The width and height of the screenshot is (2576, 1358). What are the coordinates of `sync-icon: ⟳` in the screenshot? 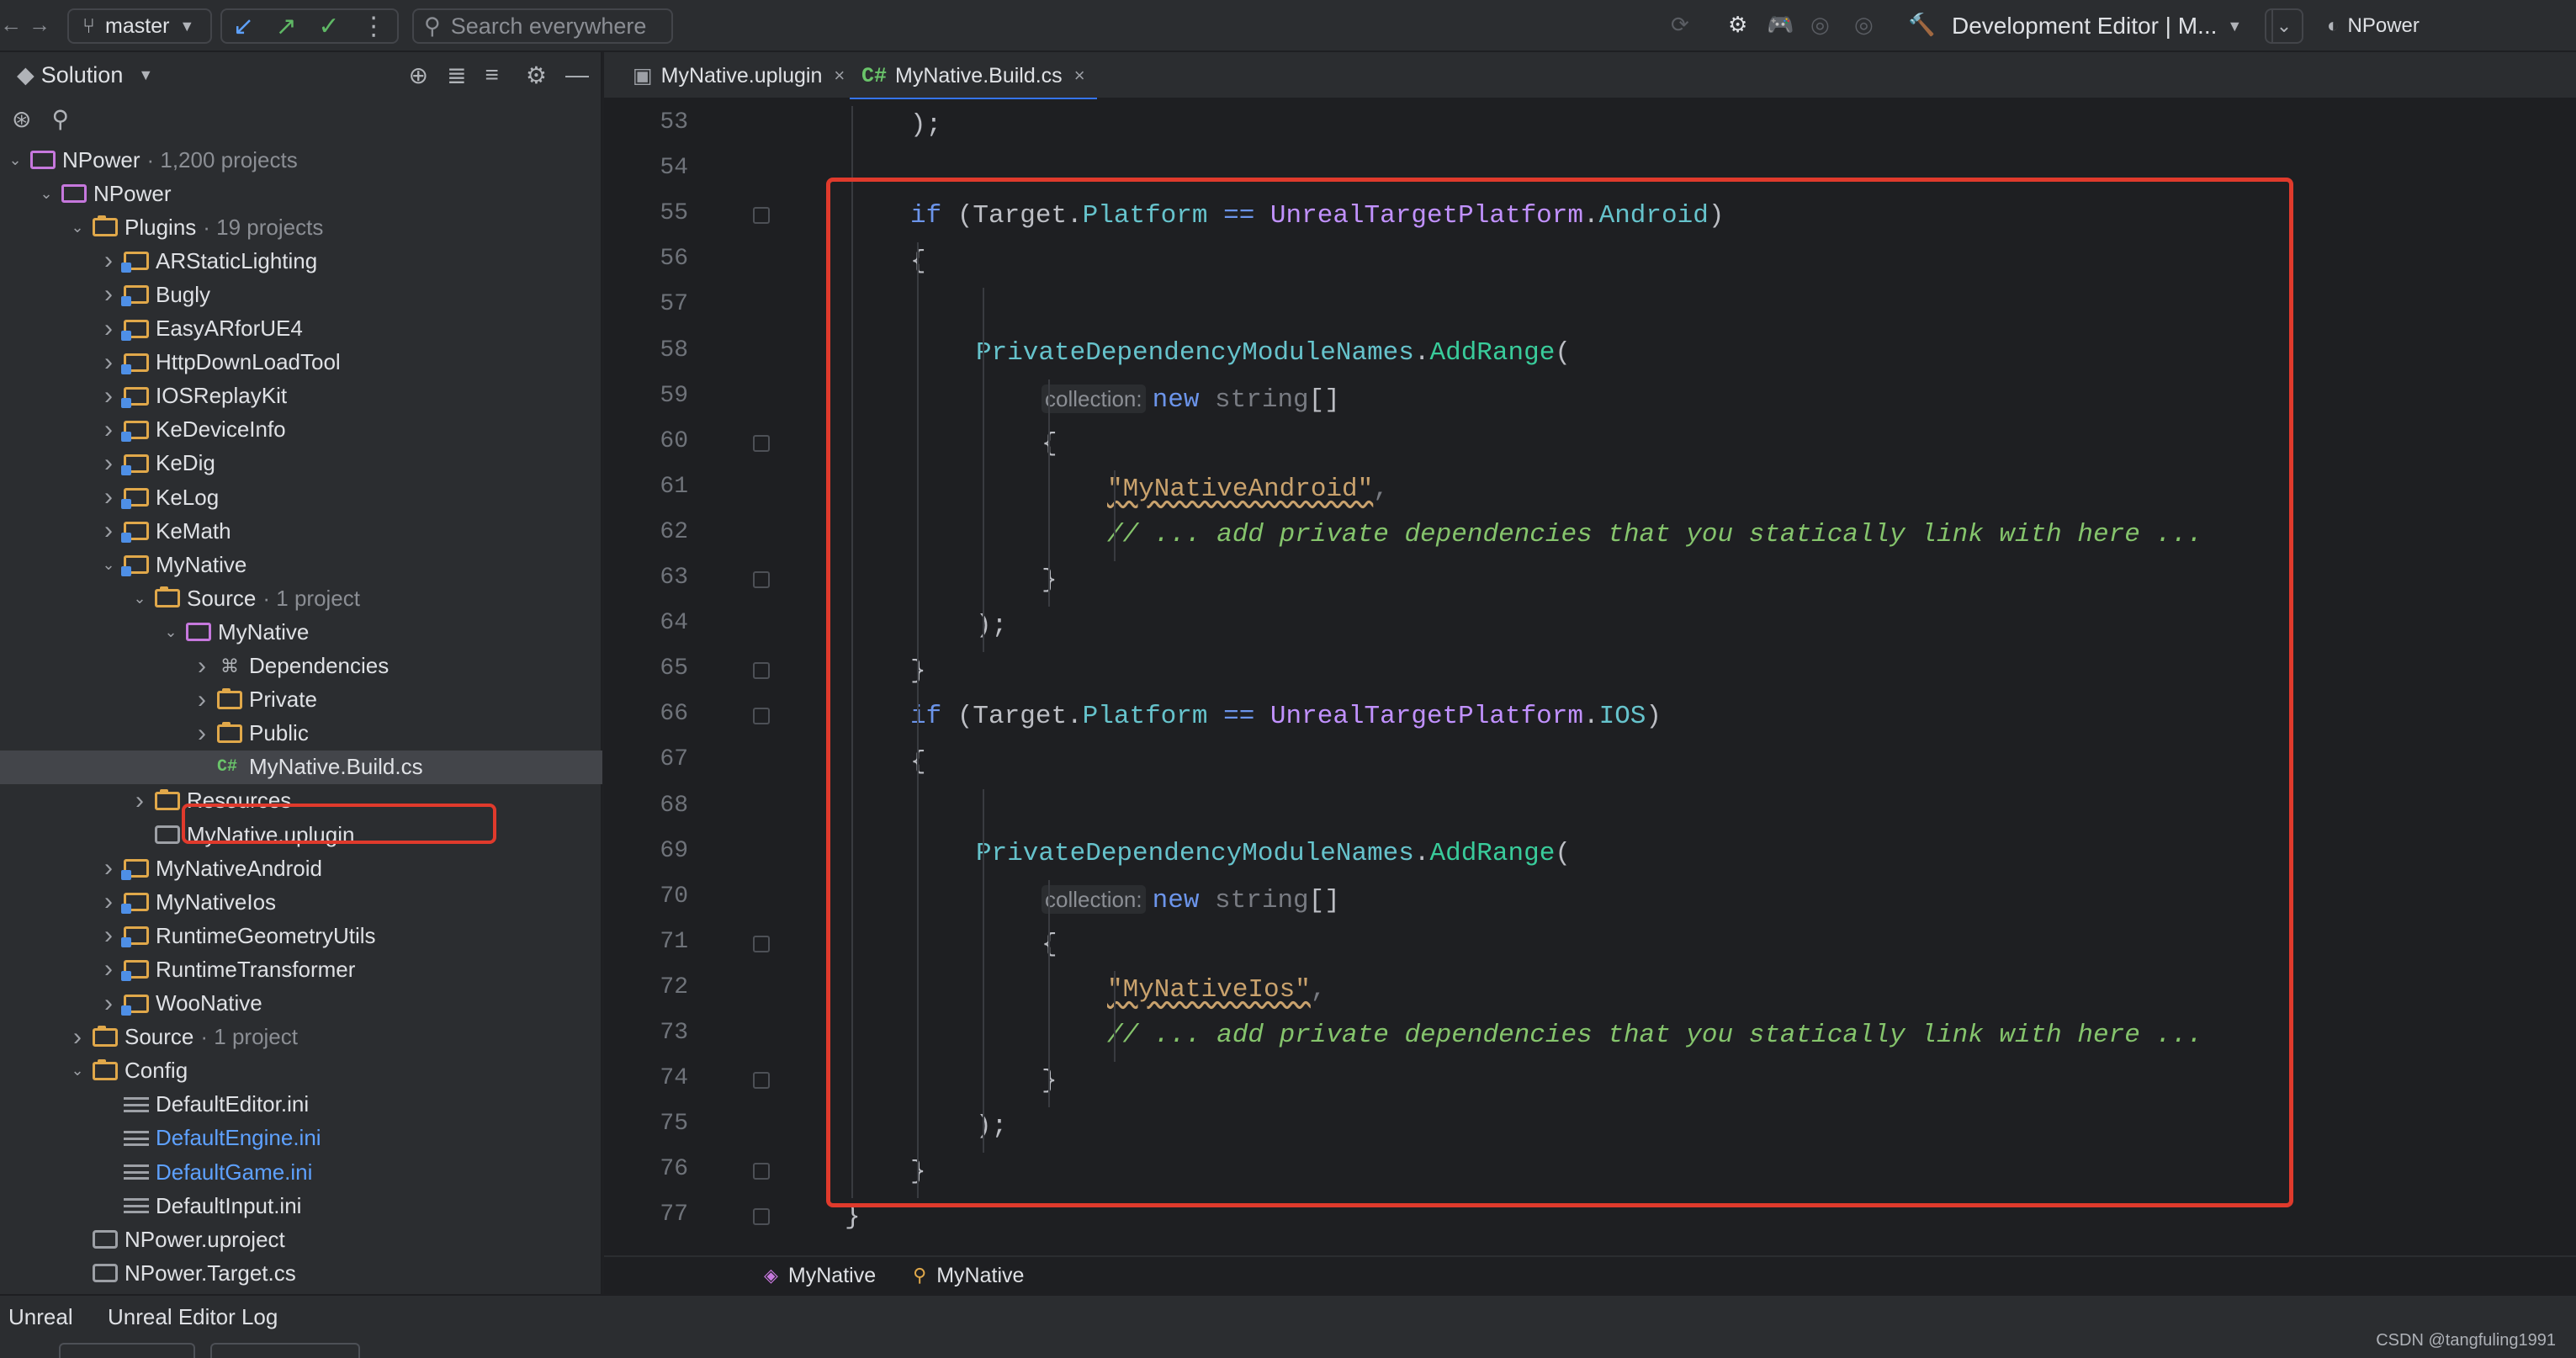 It's located at (1680, 24).